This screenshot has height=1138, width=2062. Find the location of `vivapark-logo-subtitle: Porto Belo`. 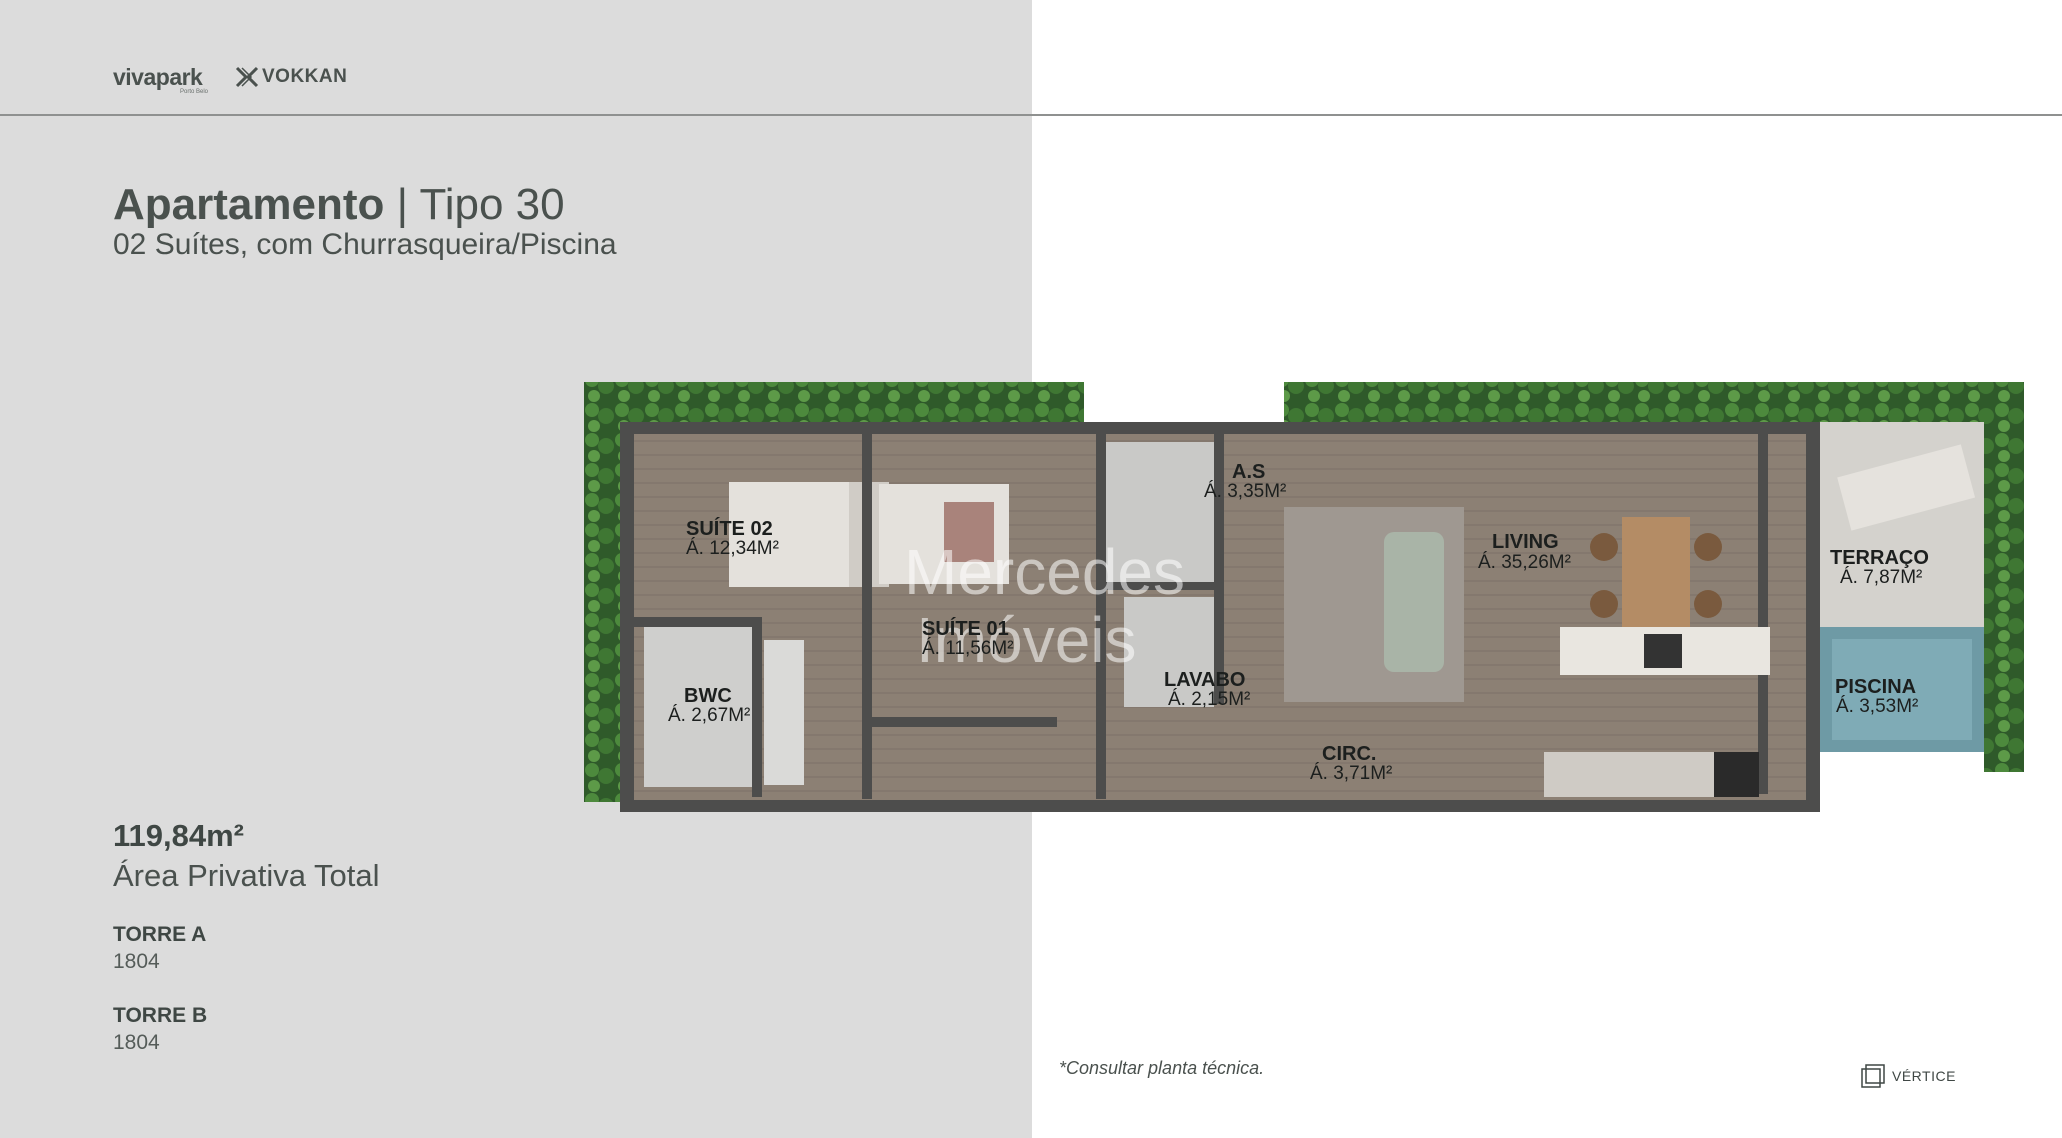

vivapark-logo-subtitle: Porto Belo is located at coordinates (194, 92).